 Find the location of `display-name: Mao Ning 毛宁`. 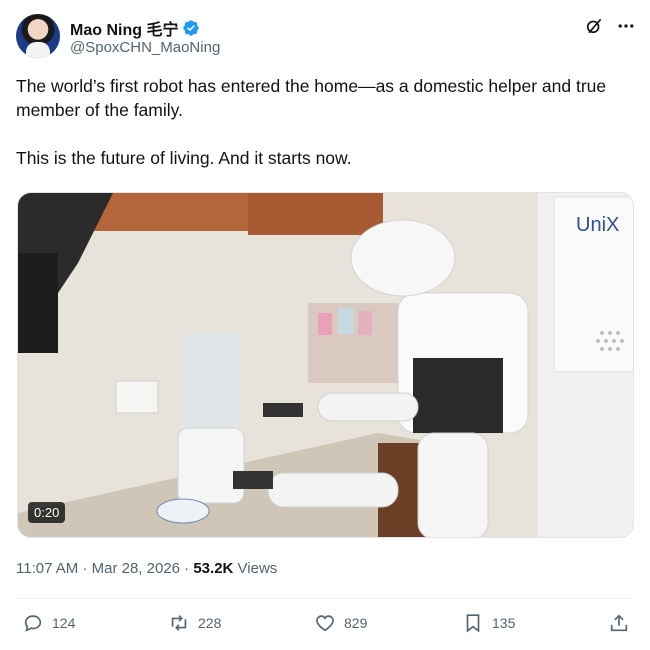

display-name: Mao Ning 毛宁 is located at coordinates (124, 28).